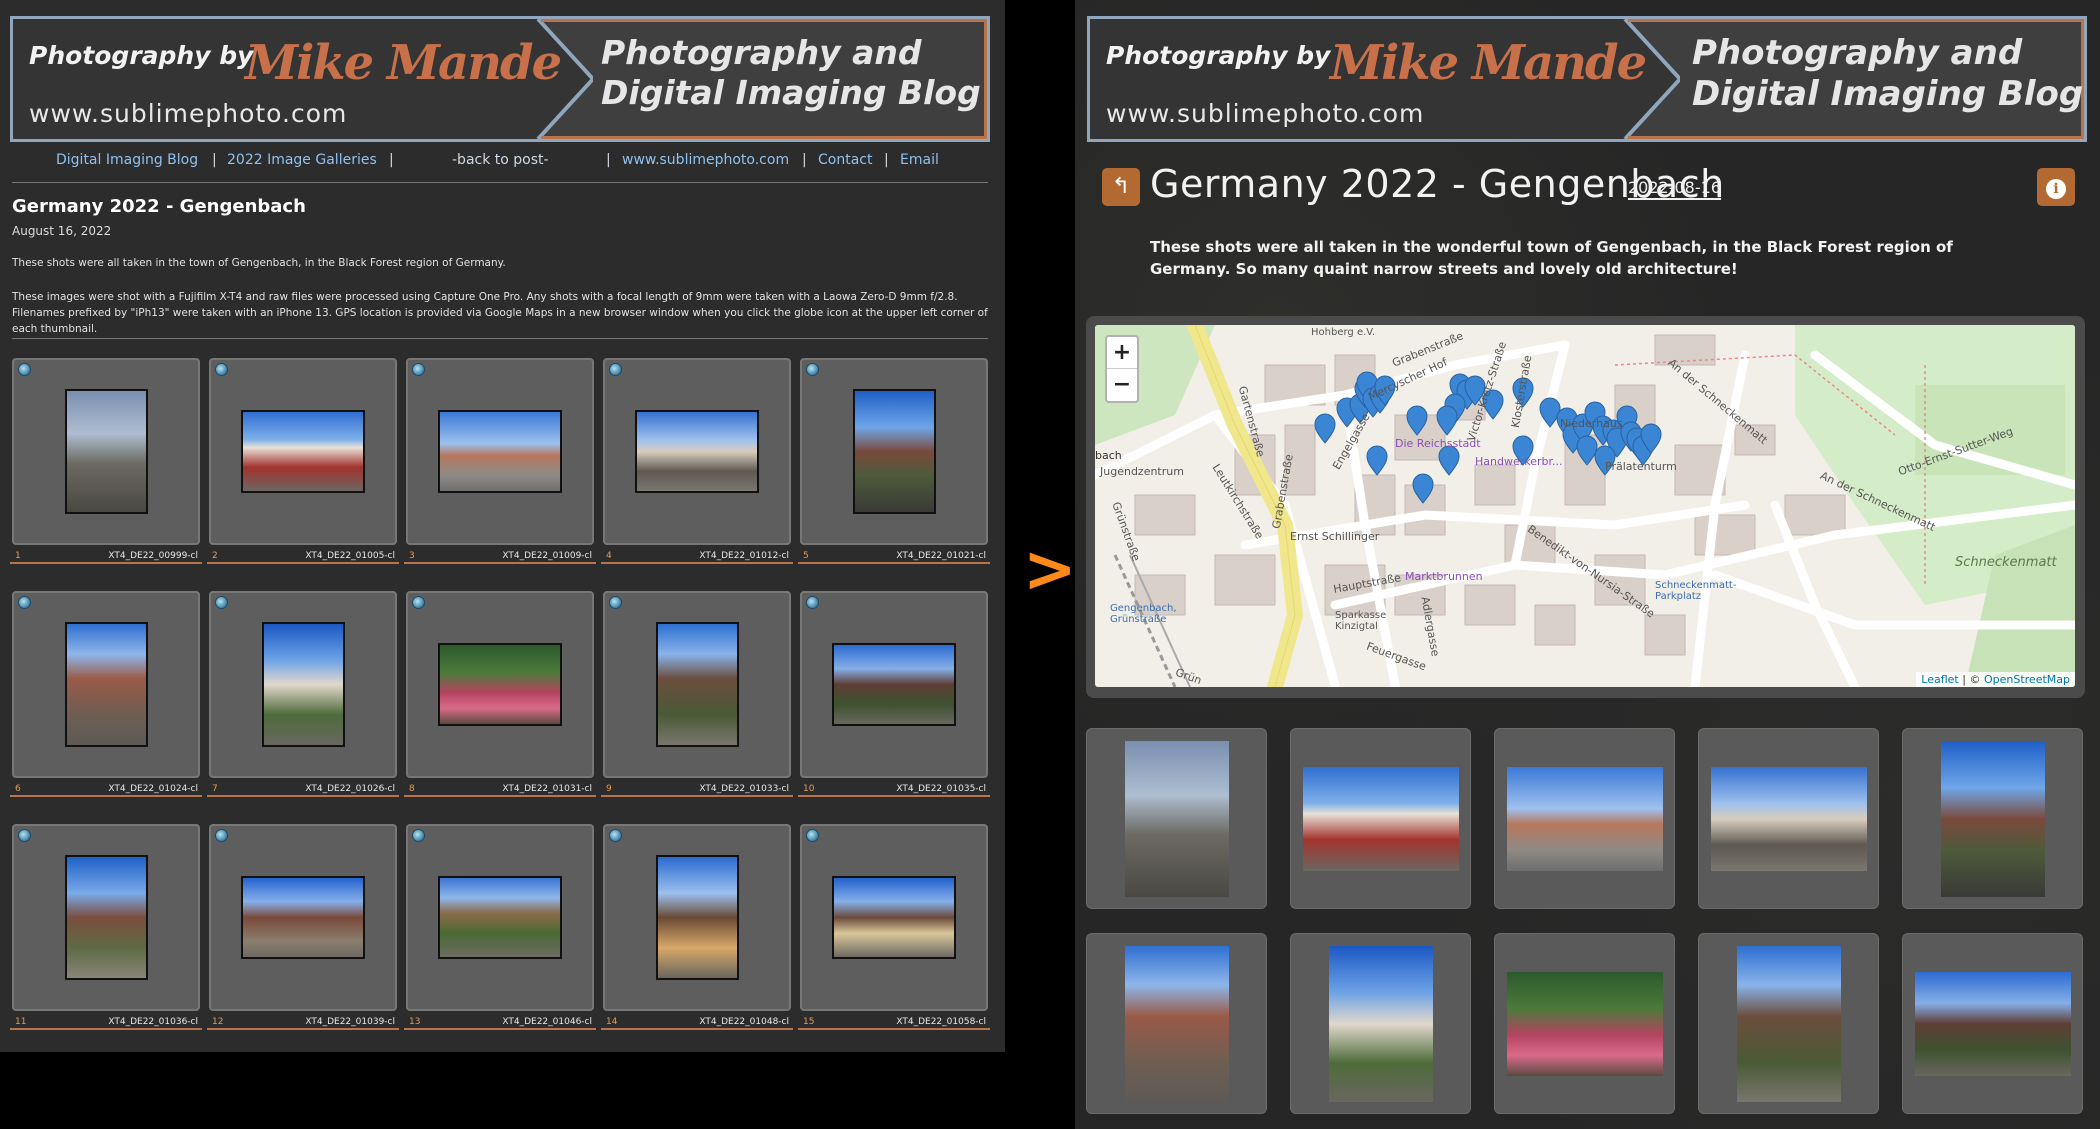  I want to click on leaflet-link: Leaflet, so click(1939, 679).